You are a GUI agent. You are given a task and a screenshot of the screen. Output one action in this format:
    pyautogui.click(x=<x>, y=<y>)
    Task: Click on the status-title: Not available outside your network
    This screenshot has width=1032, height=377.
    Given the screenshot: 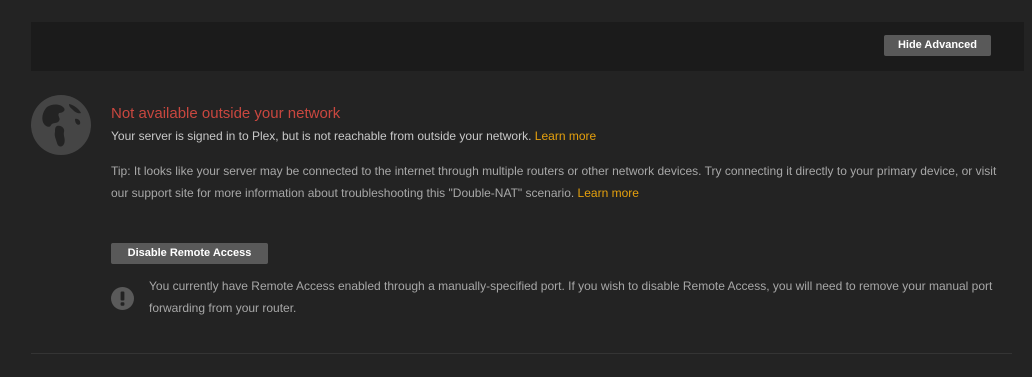 What is the action you would take?
    pyautogui.click(x=226, y=113)
    